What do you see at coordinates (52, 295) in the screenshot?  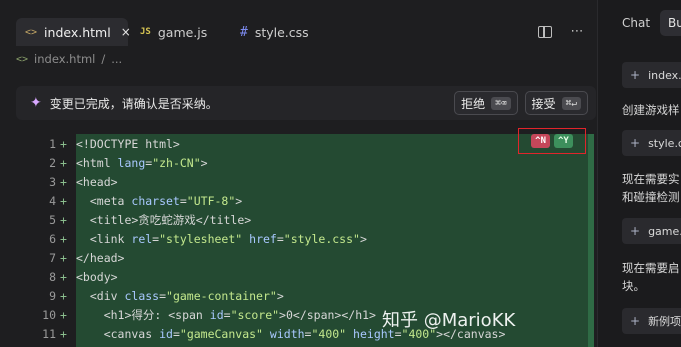 I see `line-number: 9` at bounding box center [52, 295].